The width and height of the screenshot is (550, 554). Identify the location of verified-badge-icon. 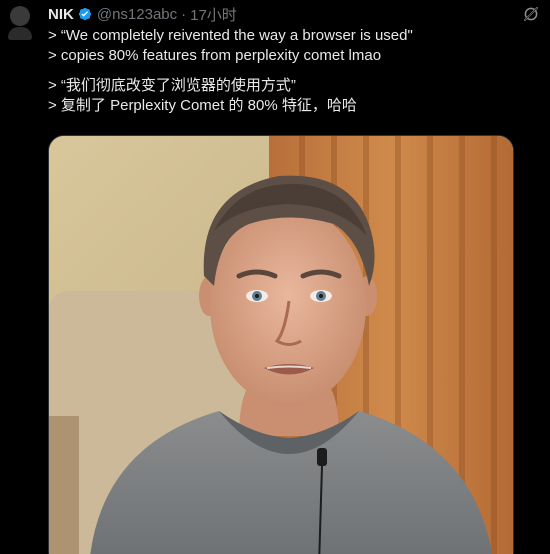
(85, 14).